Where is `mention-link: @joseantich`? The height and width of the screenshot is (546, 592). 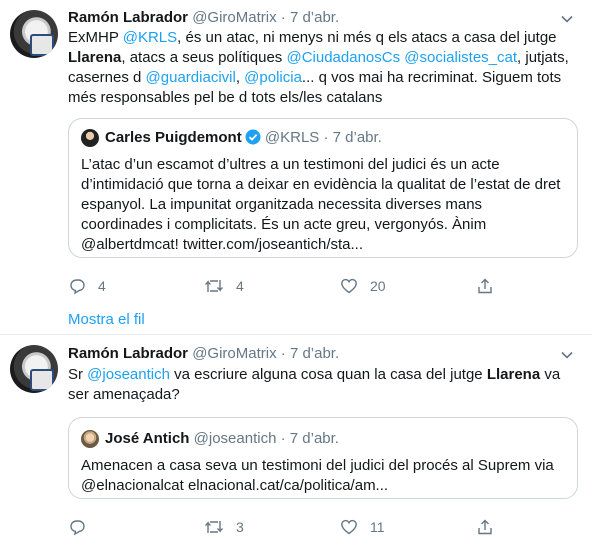 mention-link: @joseantich is located at coordinates (128, 374).